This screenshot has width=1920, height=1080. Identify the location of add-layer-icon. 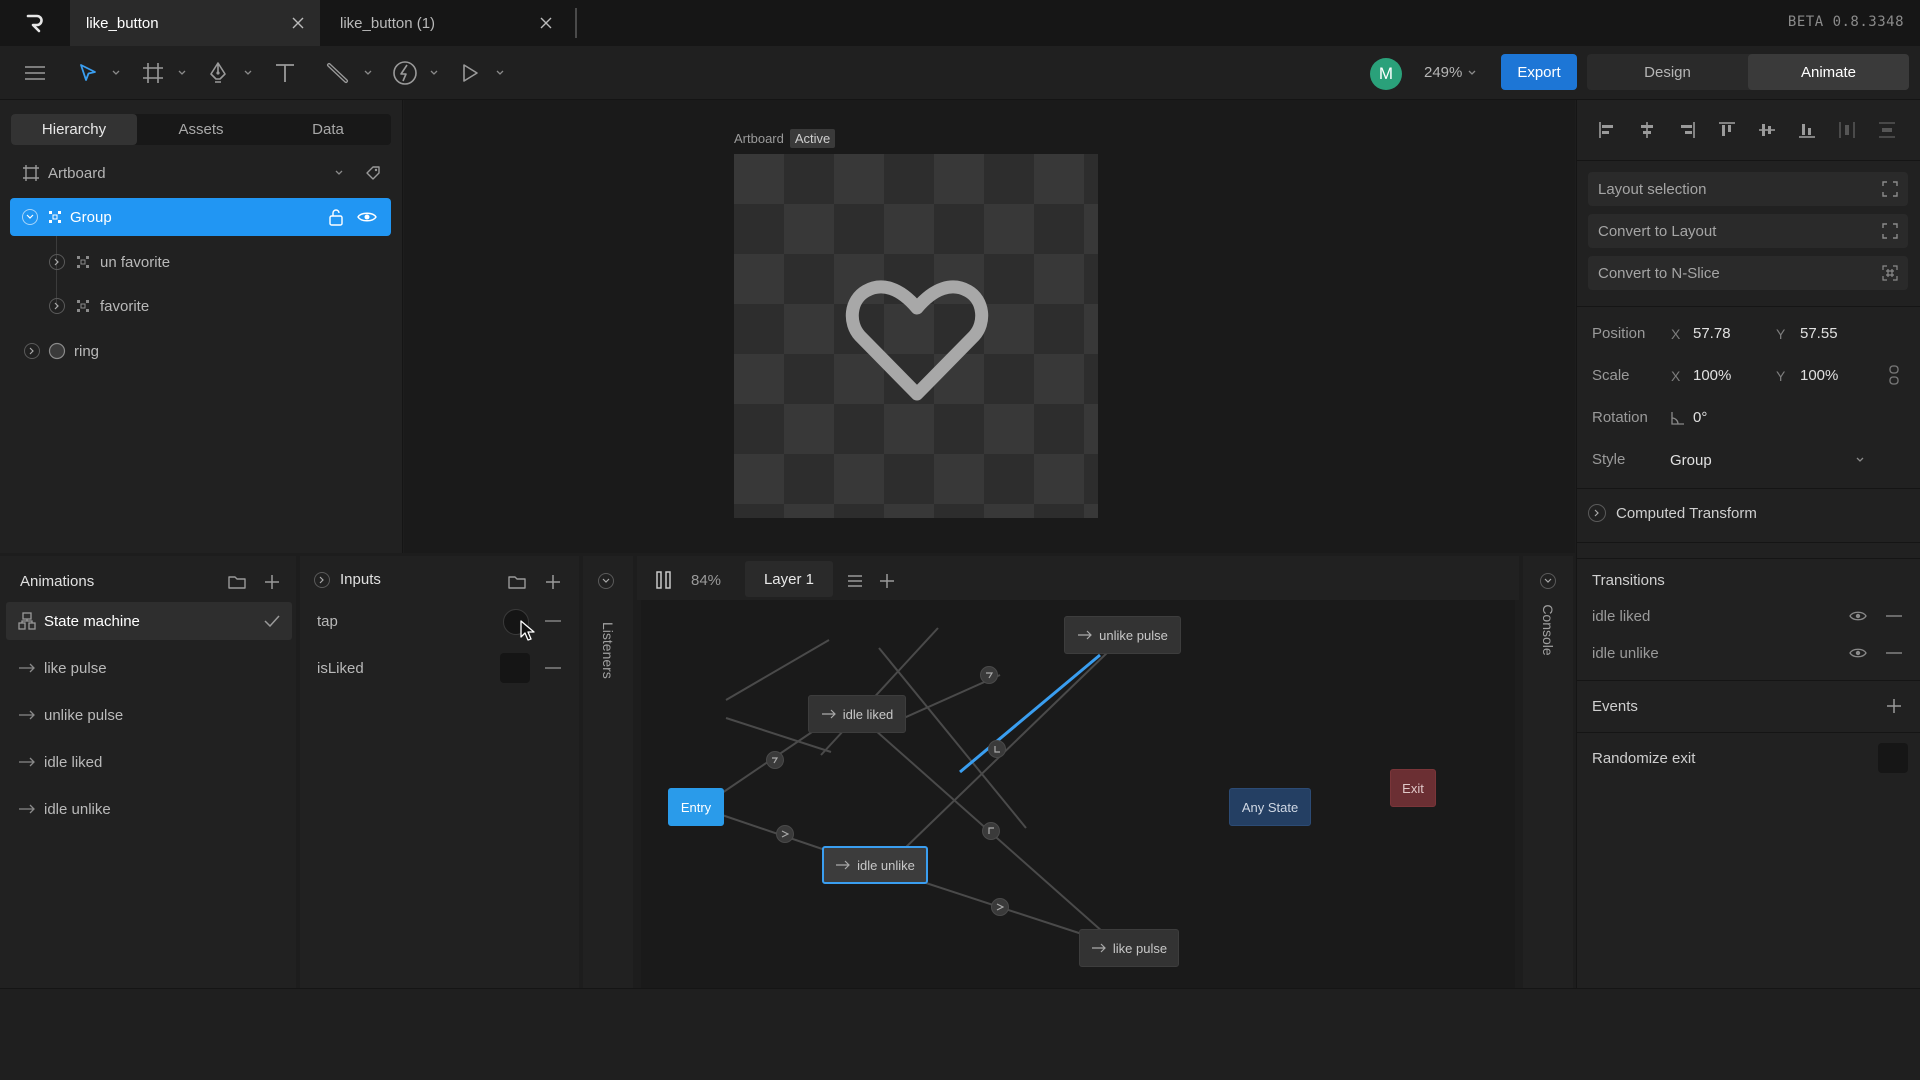
(887, 581).